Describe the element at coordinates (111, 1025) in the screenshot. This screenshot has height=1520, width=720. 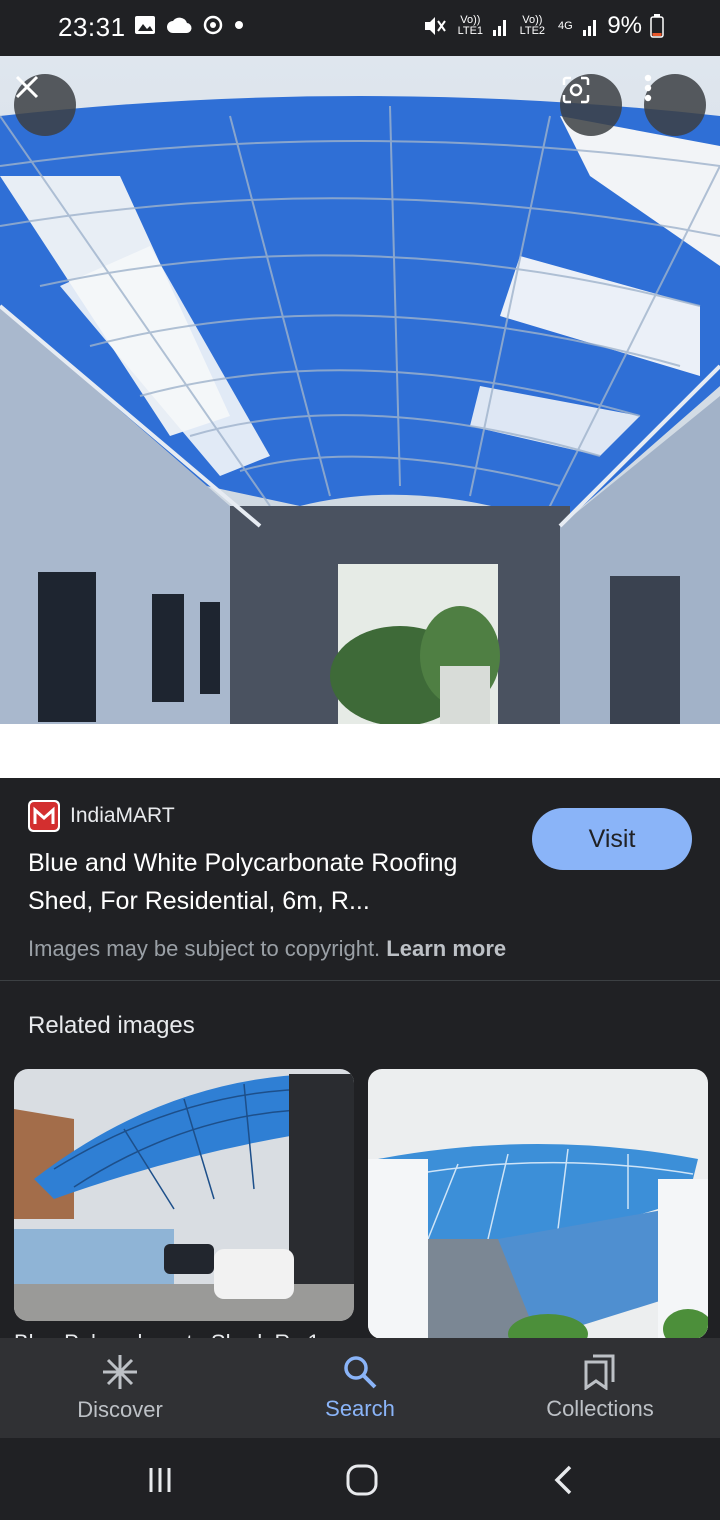
I see `related-images-heading: Related images` at that location.